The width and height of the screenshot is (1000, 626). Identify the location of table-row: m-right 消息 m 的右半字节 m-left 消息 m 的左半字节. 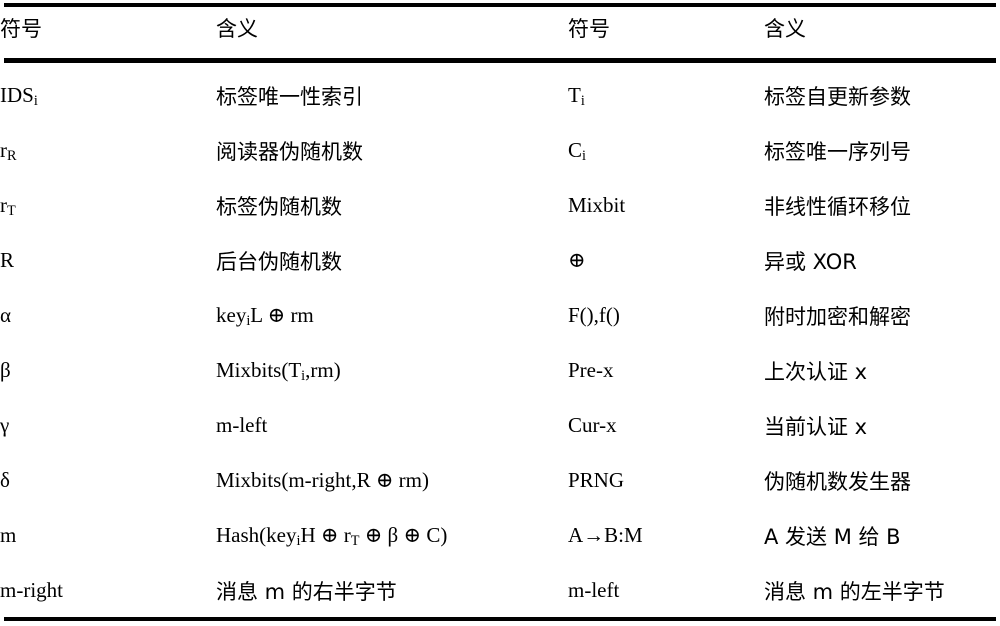
(500, 590).